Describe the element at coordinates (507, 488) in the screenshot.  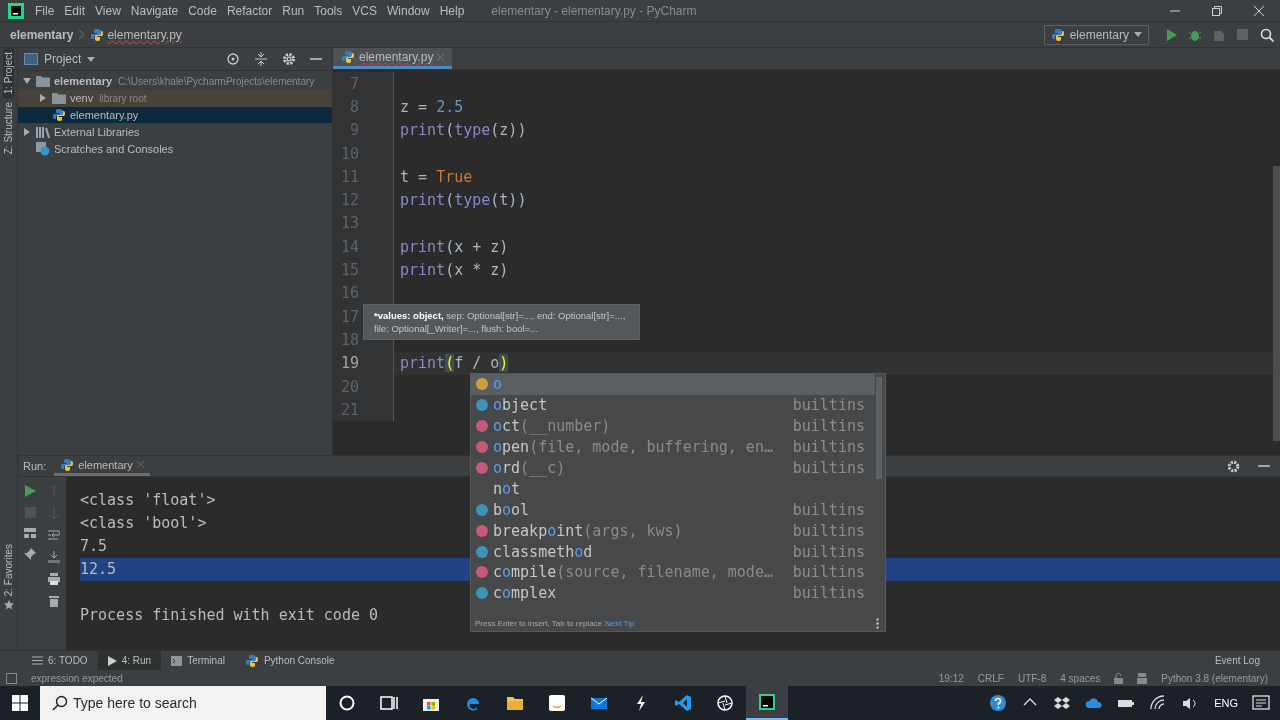
I see `completion-label: not` at that location.